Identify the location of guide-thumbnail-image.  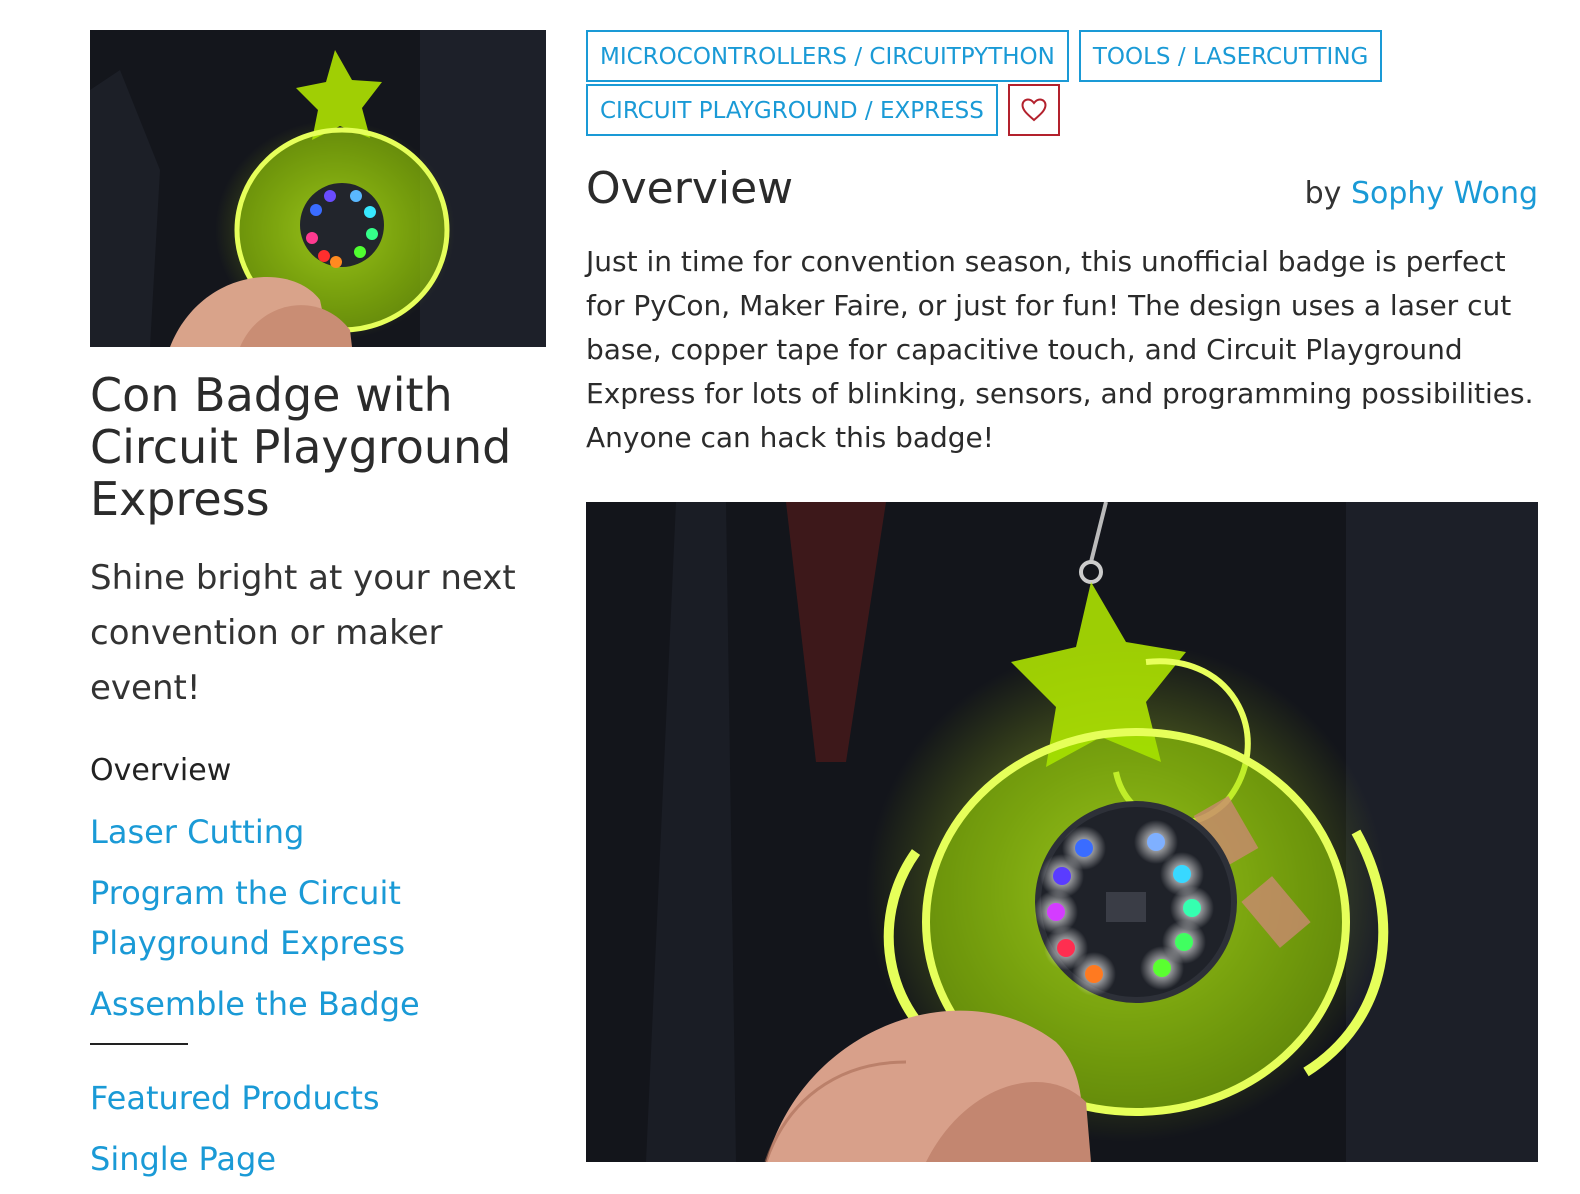
(318, 188).